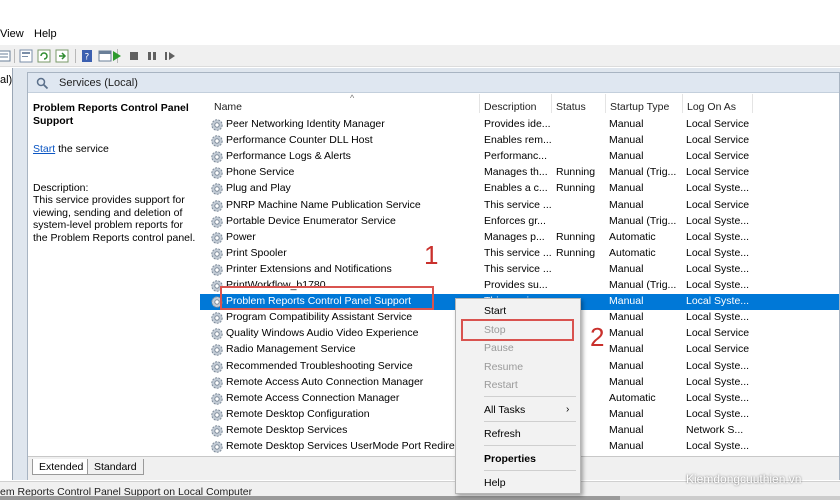  I want to click on help-book-icon: ?, so click(87, 56).